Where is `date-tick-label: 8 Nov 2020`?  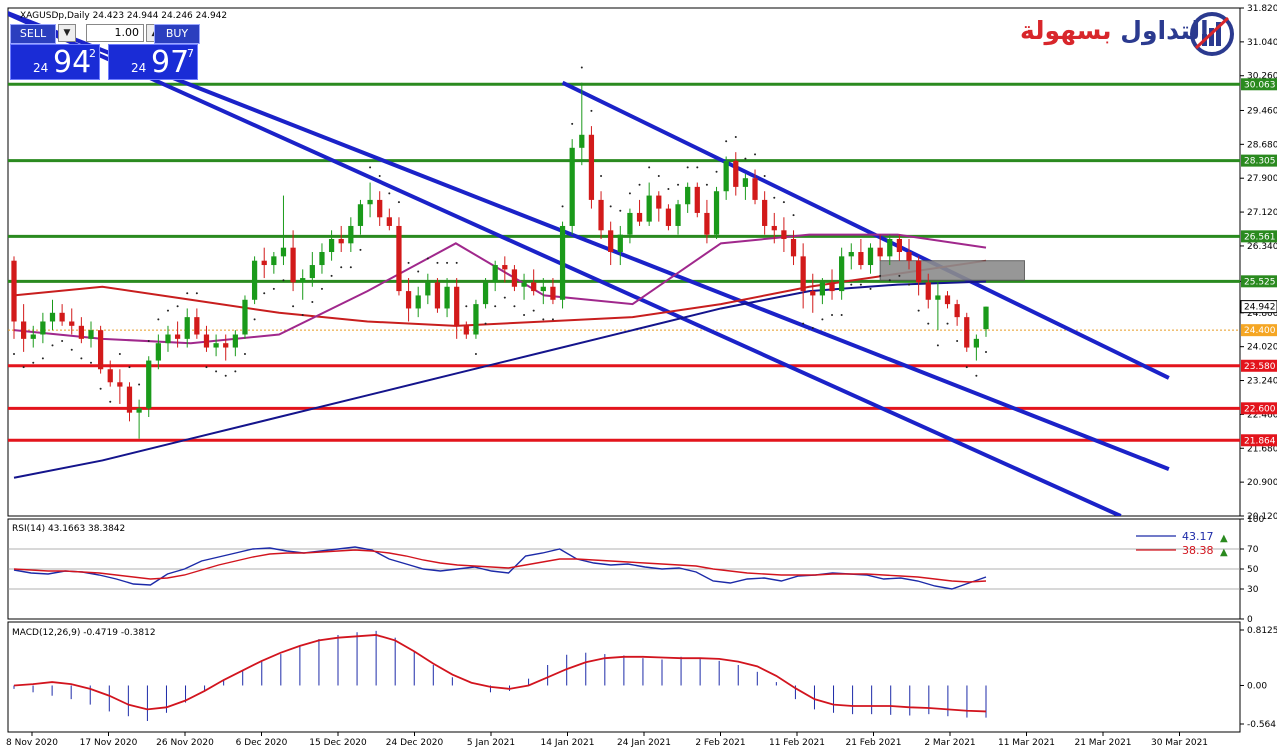
date-tick-label: 8 Nov 2020 is located at coordinates (32, 742).